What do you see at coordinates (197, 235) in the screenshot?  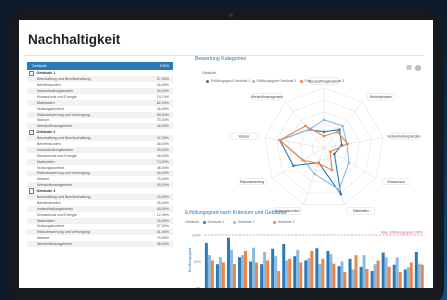 I see `y-tick-label: 100%` at bounding box center [197, 235].